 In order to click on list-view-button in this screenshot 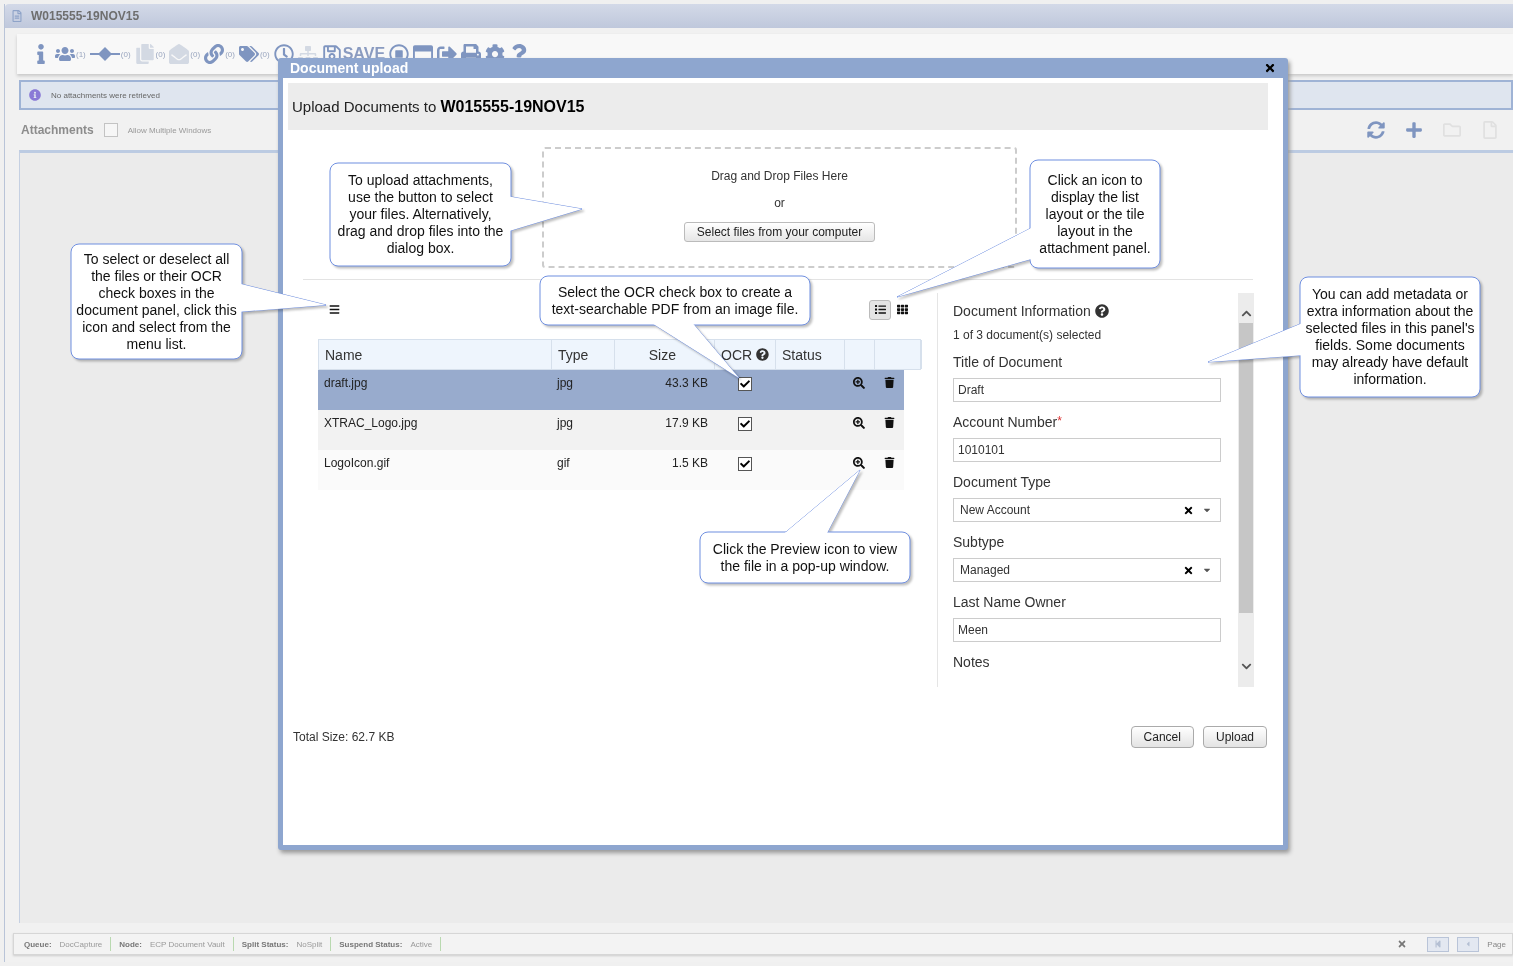, I will do `click(880, 309)`.